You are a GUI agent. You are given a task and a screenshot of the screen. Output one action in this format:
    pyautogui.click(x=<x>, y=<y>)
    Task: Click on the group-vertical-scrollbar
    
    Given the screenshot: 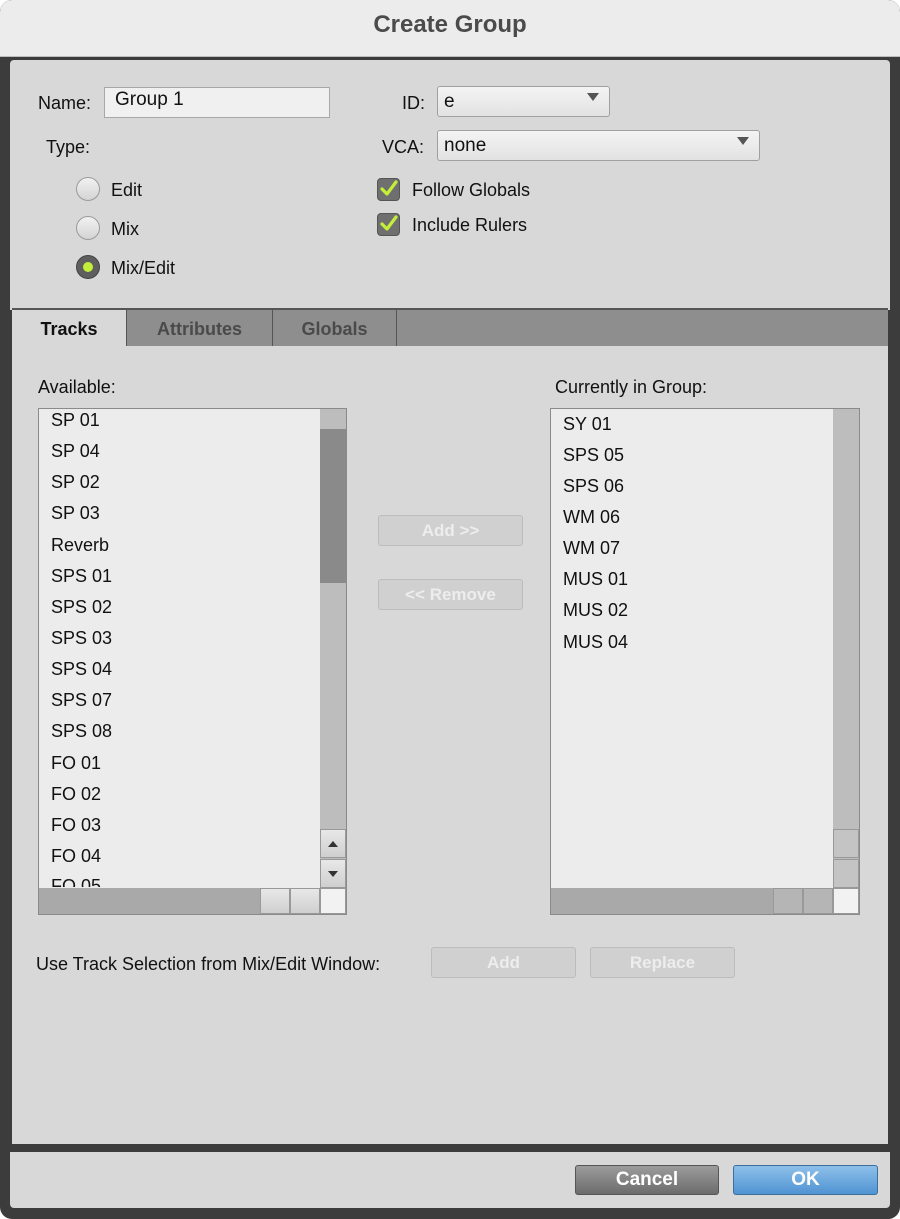 What is the action you would take?
    pyautogui.click(x=846, y=648)
    